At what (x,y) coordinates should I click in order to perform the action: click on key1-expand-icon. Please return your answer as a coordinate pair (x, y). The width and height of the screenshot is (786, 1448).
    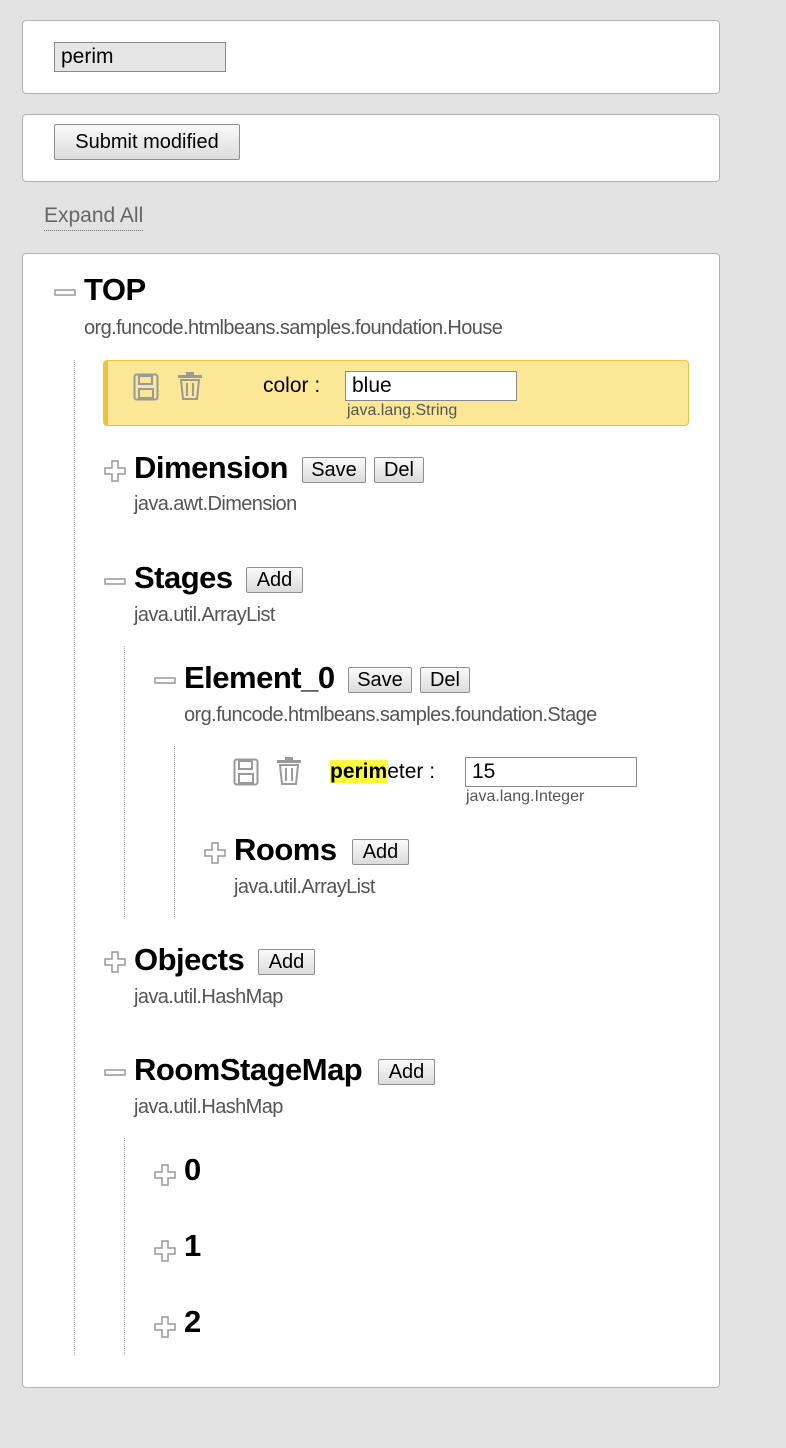
    Looking at the image, I should click on (165, 1251).